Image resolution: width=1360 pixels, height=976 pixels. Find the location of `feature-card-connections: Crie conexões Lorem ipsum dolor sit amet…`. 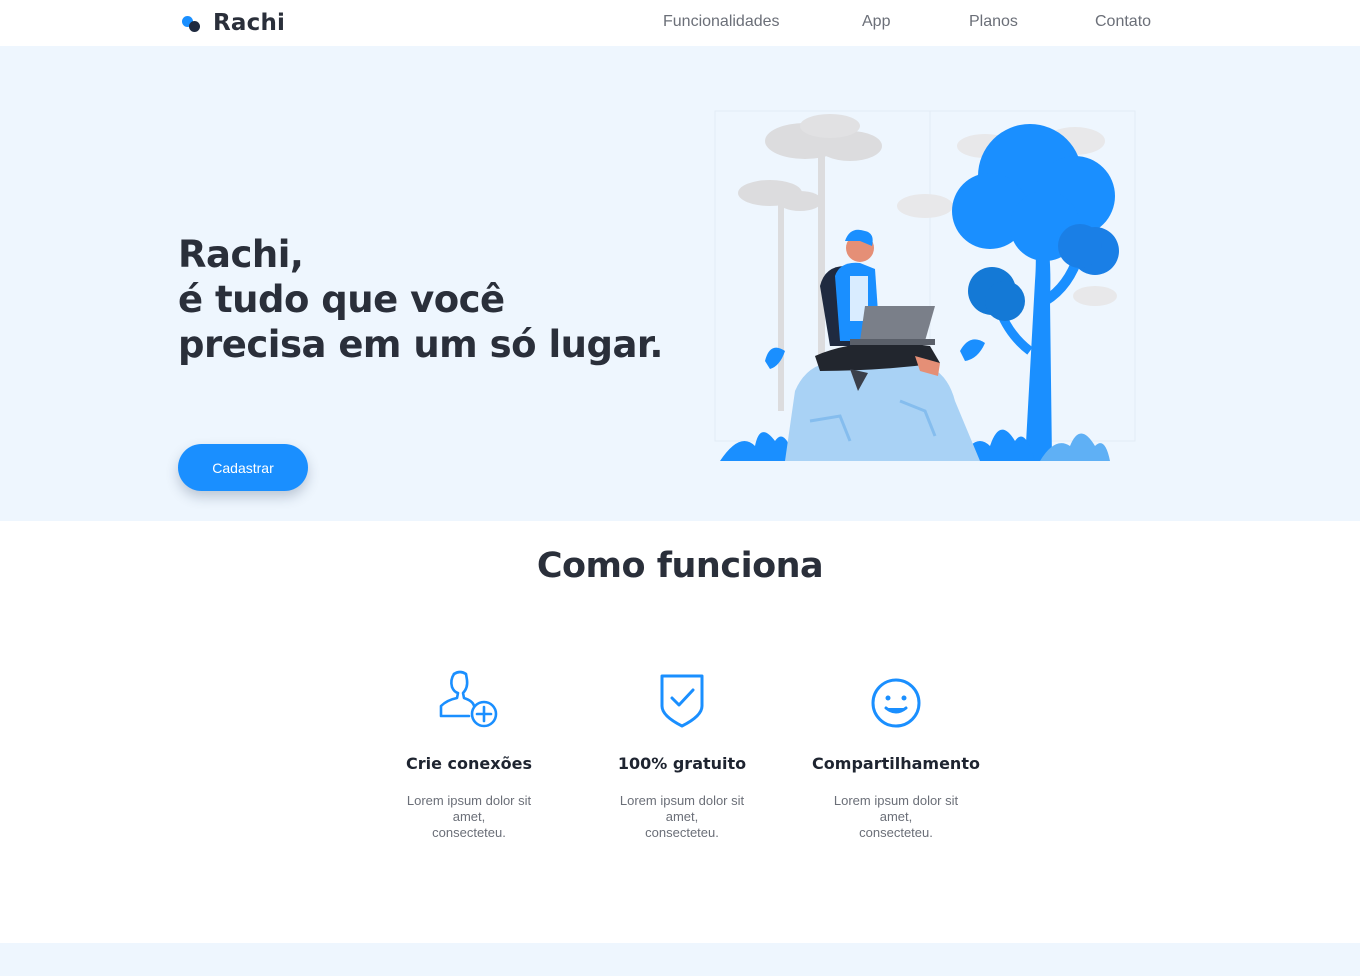

feature-card-connections: Crie conexões Lorem ipsum dolor sit amet… is located at coordinates (469, 754).